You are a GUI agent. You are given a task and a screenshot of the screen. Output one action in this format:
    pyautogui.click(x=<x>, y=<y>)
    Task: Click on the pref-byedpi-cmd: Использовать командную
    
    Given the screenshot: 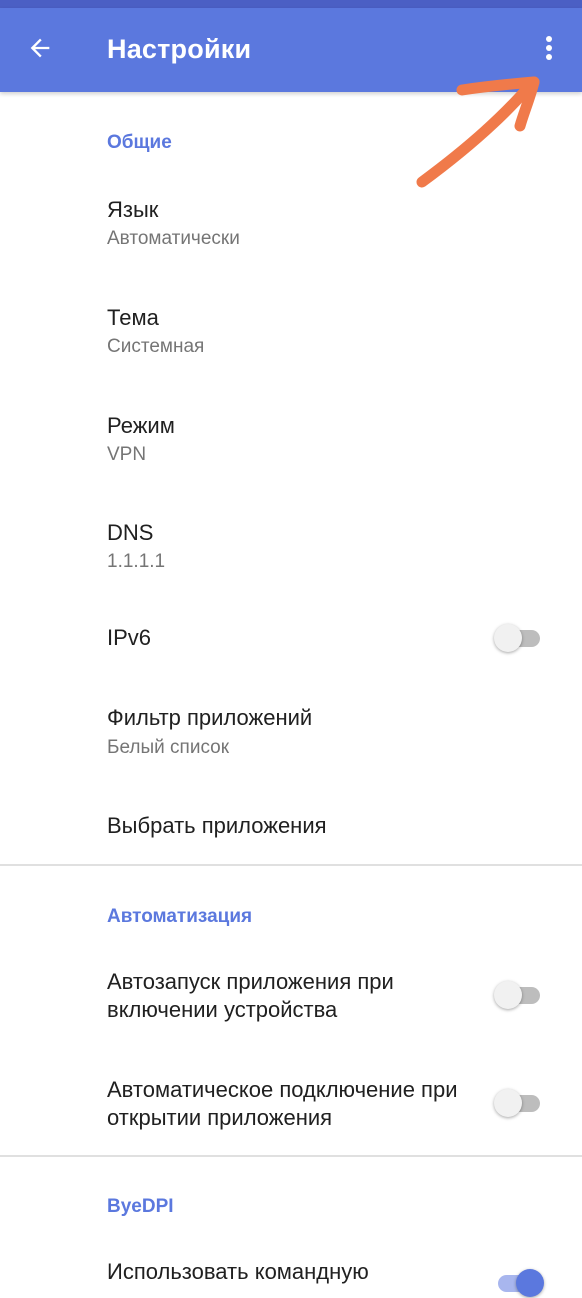 What is the action you would take?
    pyautogui.click(x=291, y=1272)
    